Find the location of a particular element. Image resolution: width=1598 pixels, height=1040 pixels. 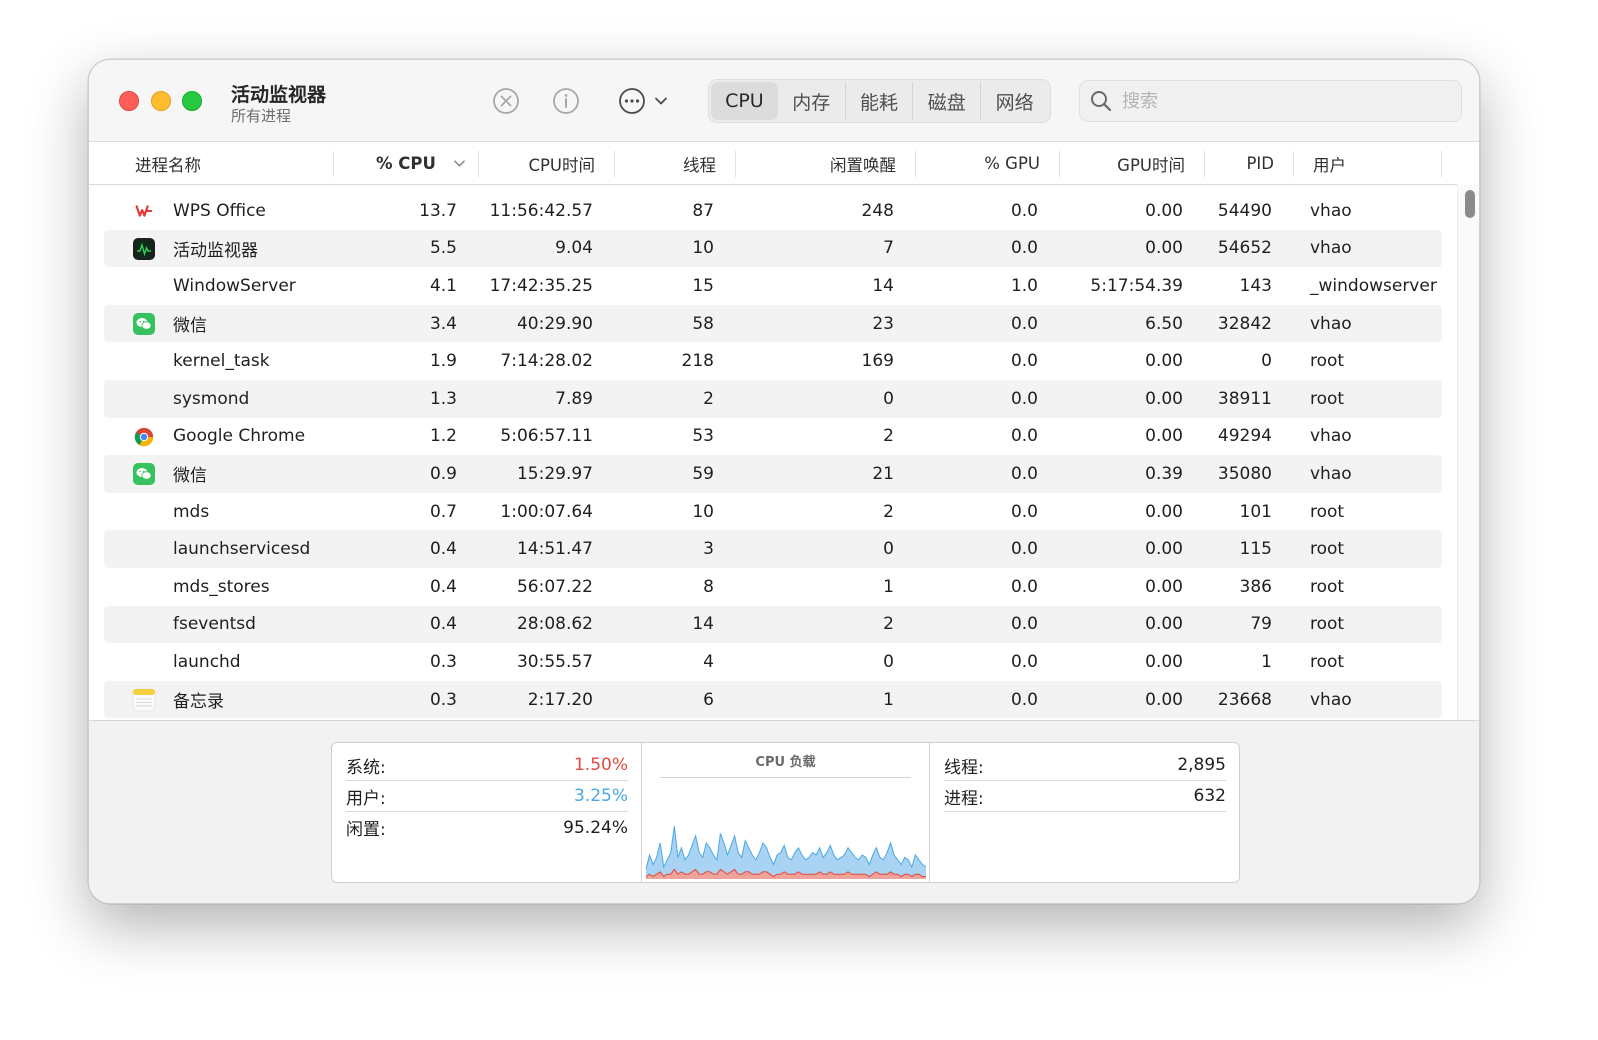

column-header-gpu-percent: % GPU is located at coordinates (988, 163).